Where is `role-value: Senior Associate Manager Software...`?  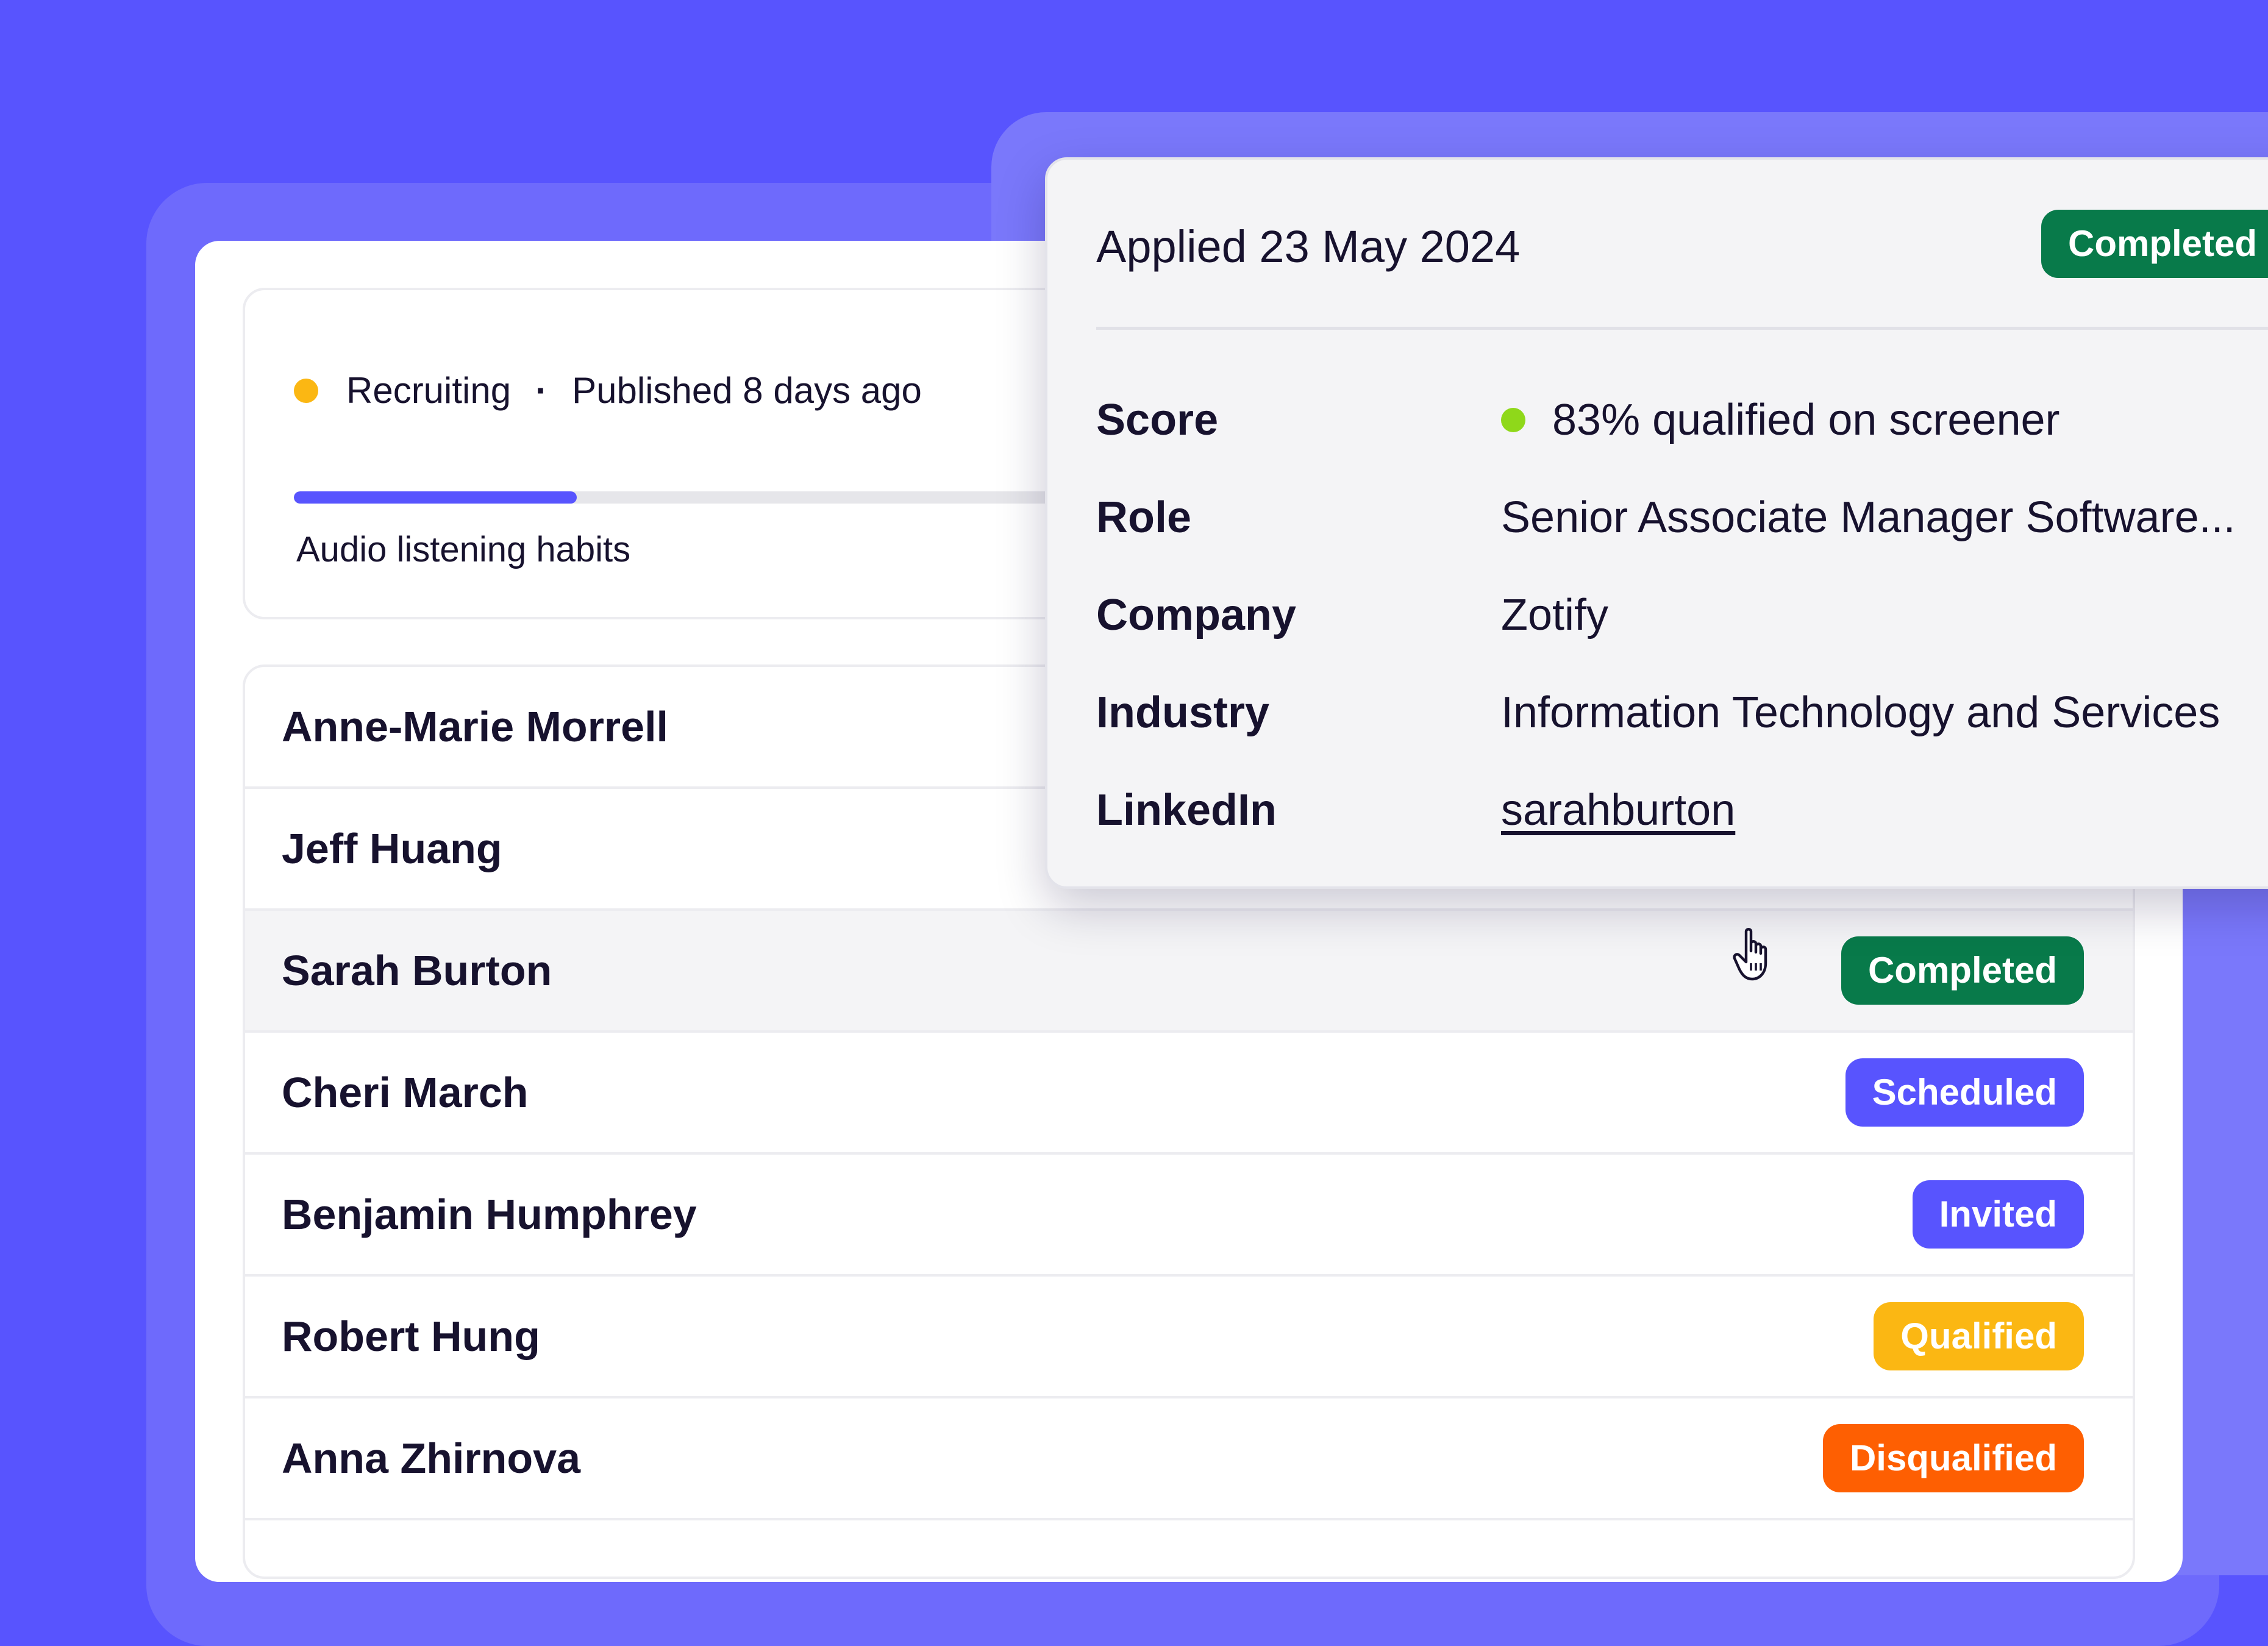 role-value: Senior Associate Manager Software... is located at coordinates (1868, 517).